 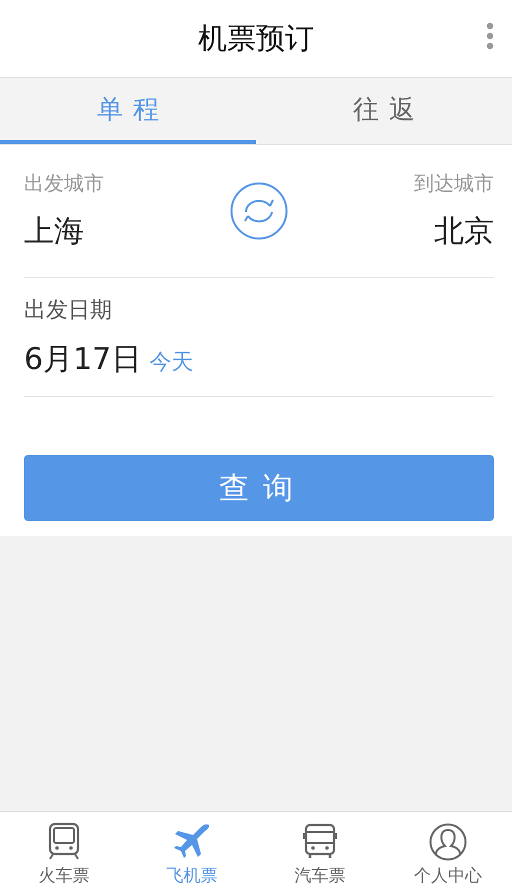 I want to click on today-note: 今天, so click(x=171, y=362).